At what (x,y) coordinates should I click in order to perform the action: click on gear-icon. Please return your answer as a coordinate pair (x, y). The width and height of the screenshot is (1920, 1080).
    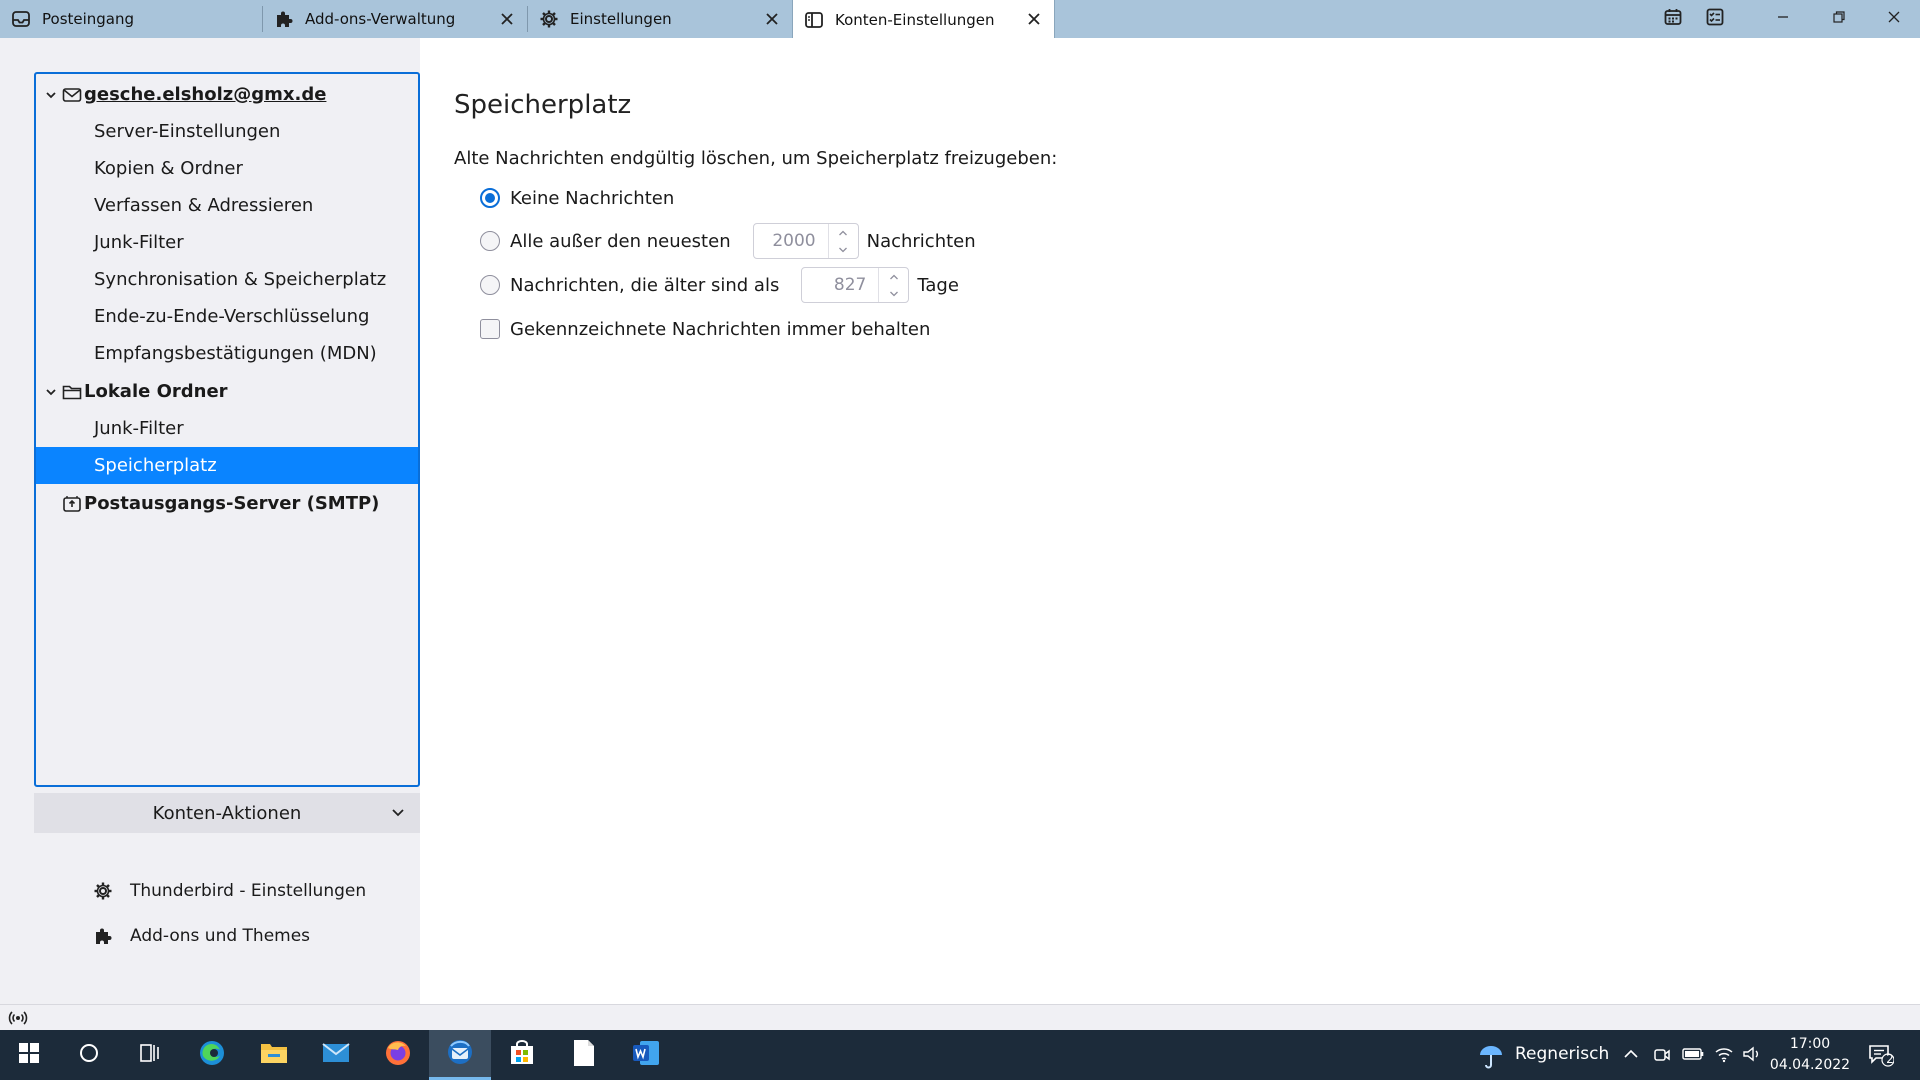
    Looking at the image, I should click on (549, 19).